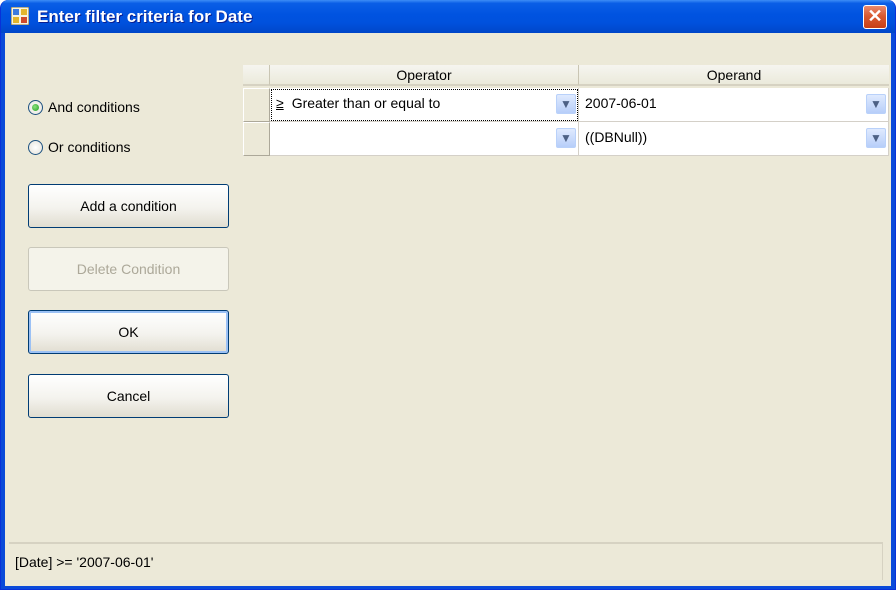 The width and height of the screenshot is (896, 590). I want to click on delete-condition-button: Delete Condition, so click(128, 269).